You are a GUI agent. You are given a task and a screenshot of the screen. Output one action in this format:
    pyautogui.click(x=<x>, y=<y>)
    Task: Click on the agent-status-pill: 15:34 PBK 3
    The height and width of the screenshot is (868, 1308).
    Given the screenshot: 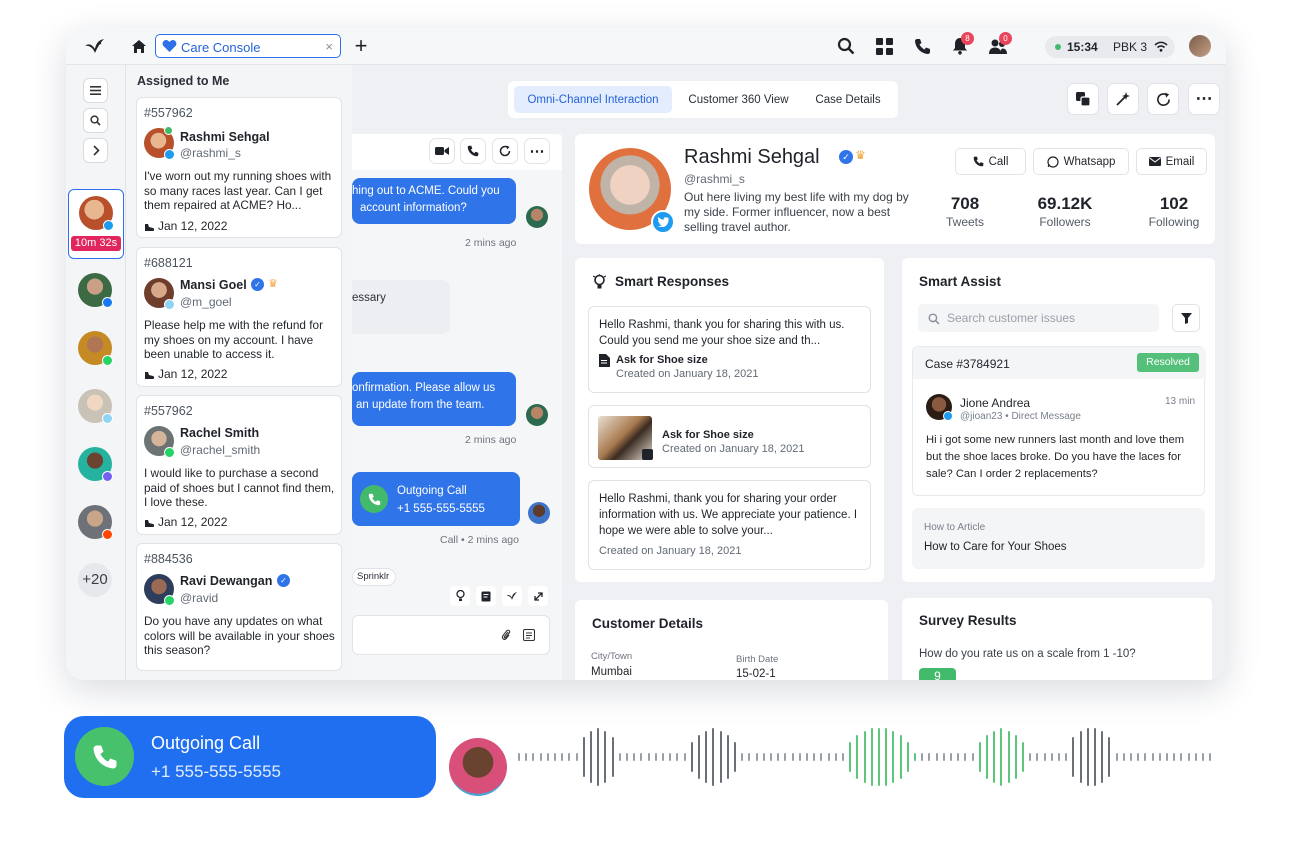 What is the action you would take?
    pyautogui.click(x=1110, y=47)
    